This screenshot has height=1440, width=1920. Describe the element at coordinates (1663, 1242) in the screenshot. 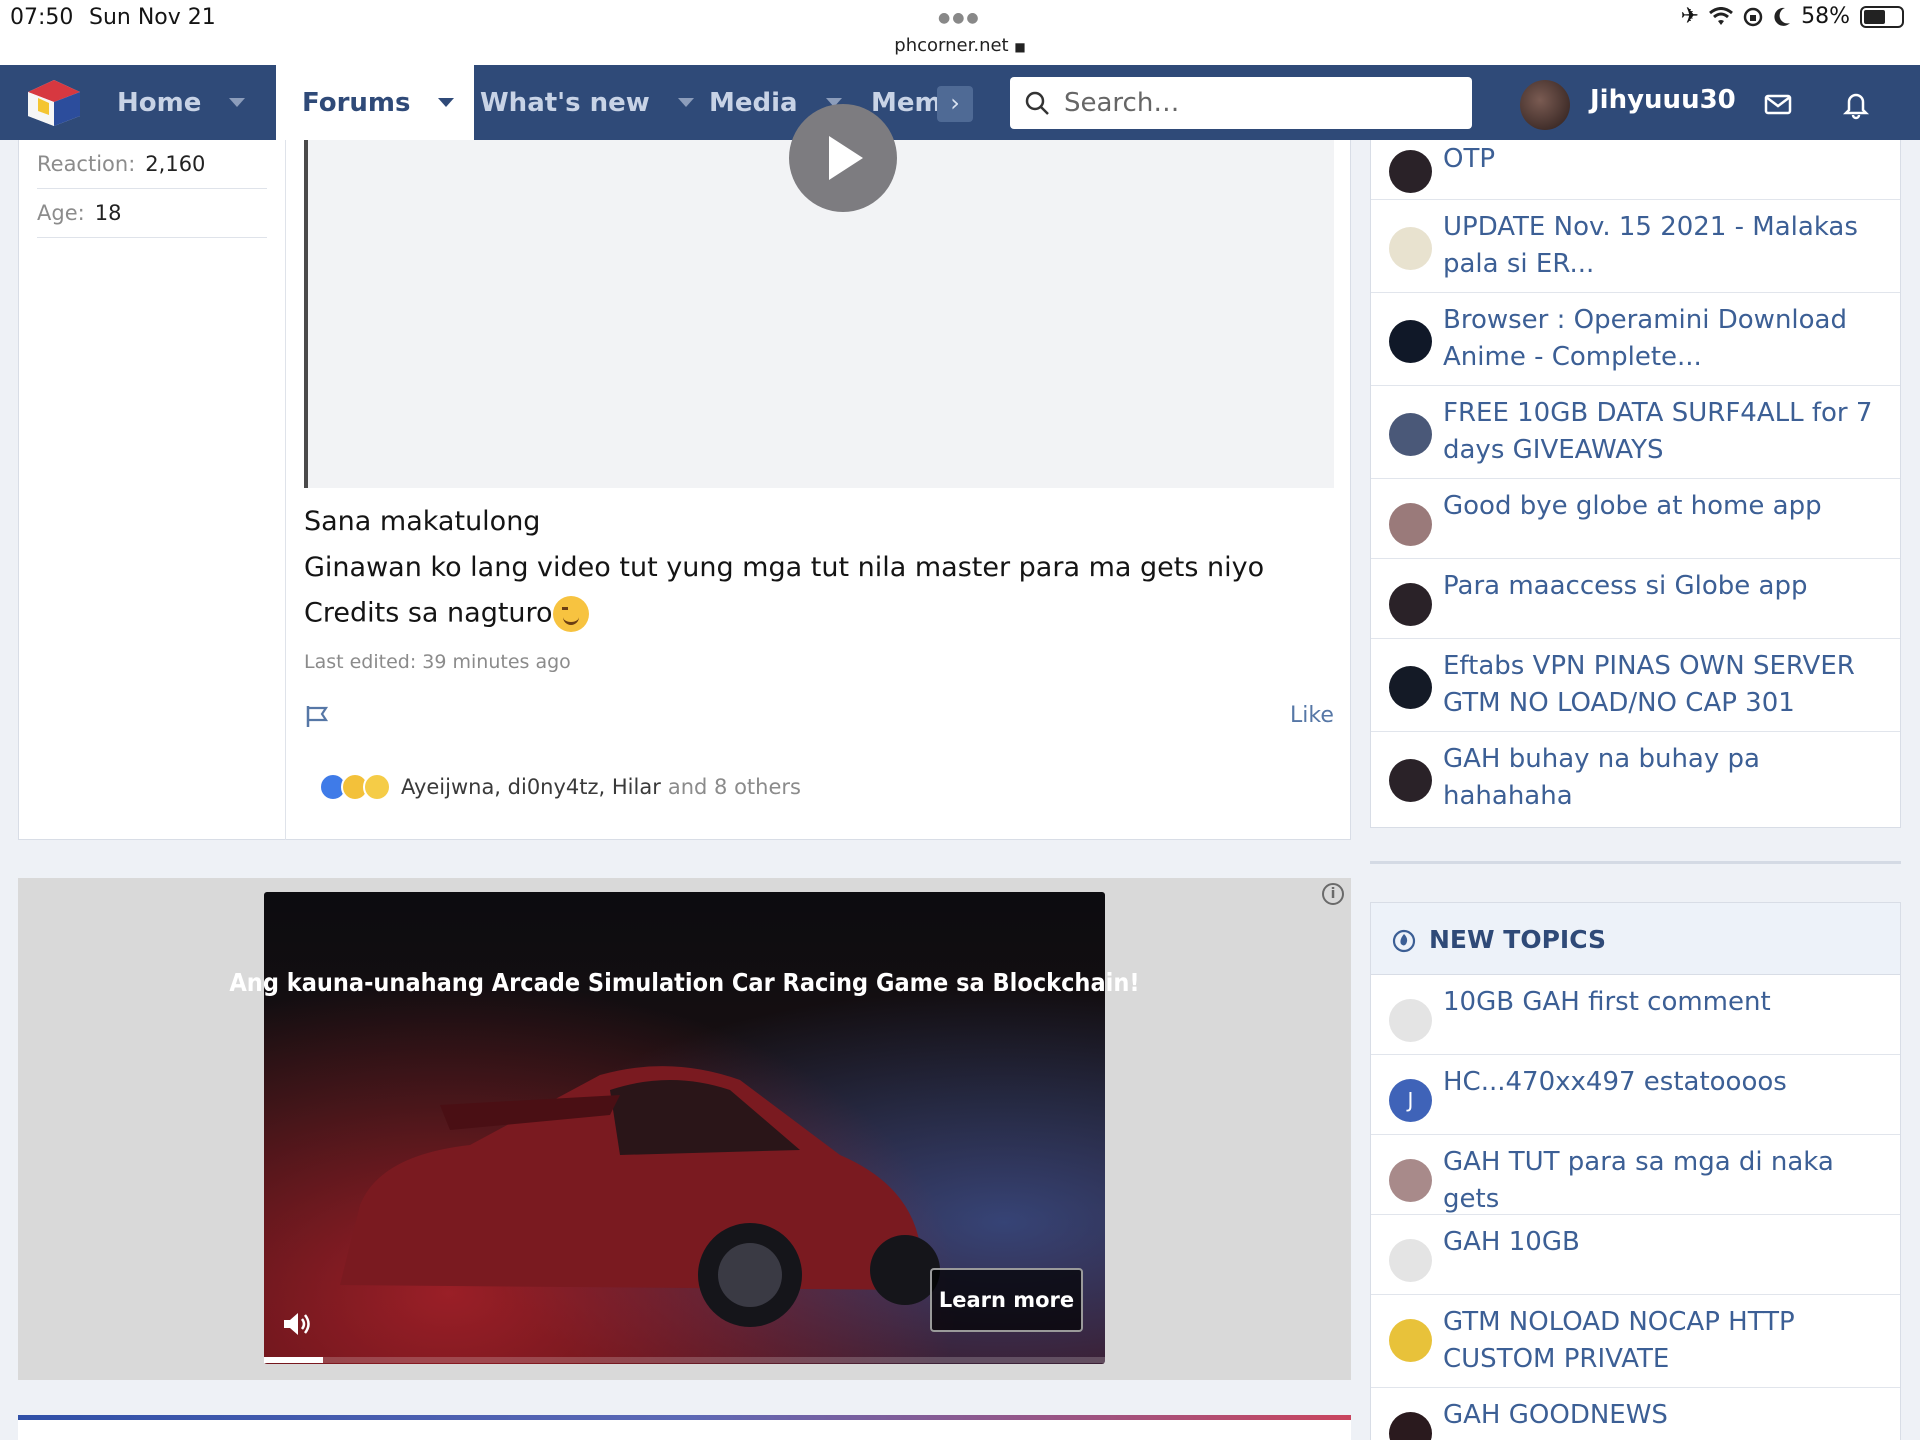

I see `thread-title-link: GAH 10GB` at that location.